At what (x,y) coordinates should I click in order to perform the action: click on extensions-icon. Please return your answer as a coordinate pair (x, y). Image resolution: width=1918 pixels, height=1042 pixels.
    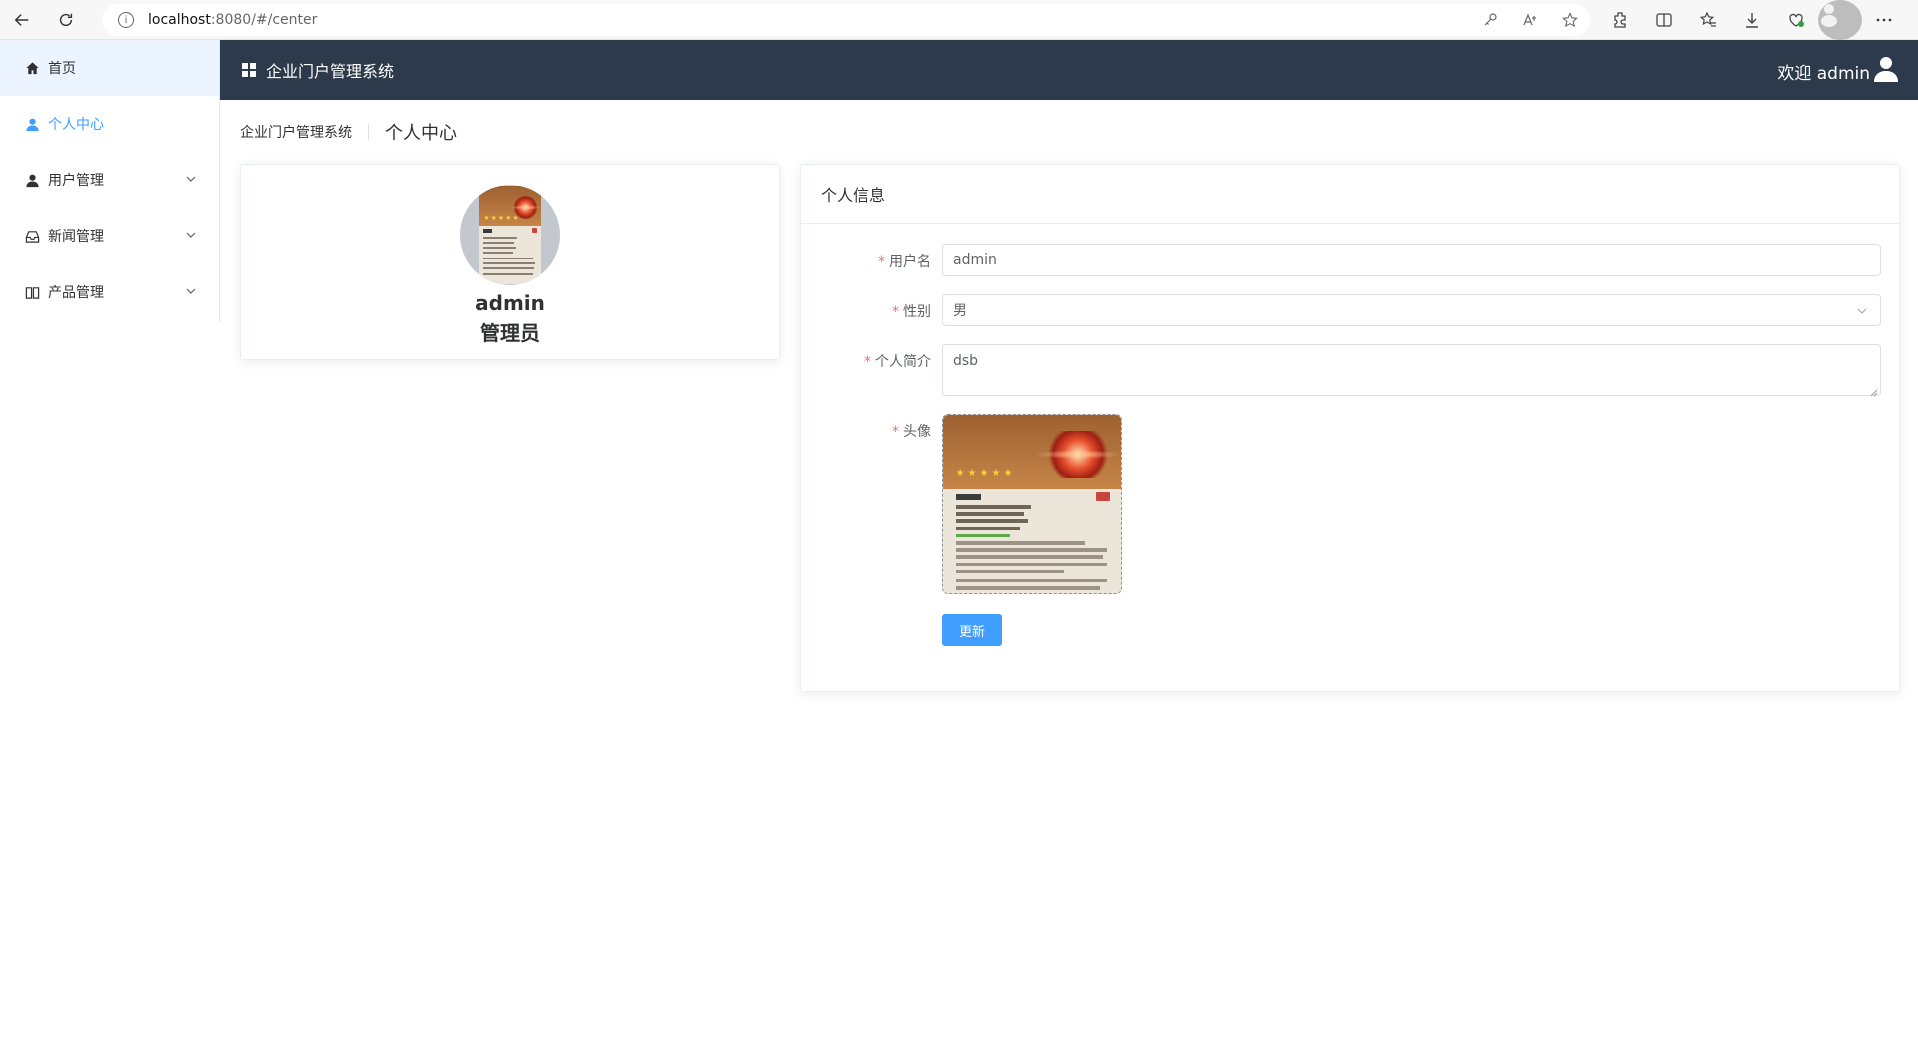
    Looking at the image, I should click on (1620, 20).